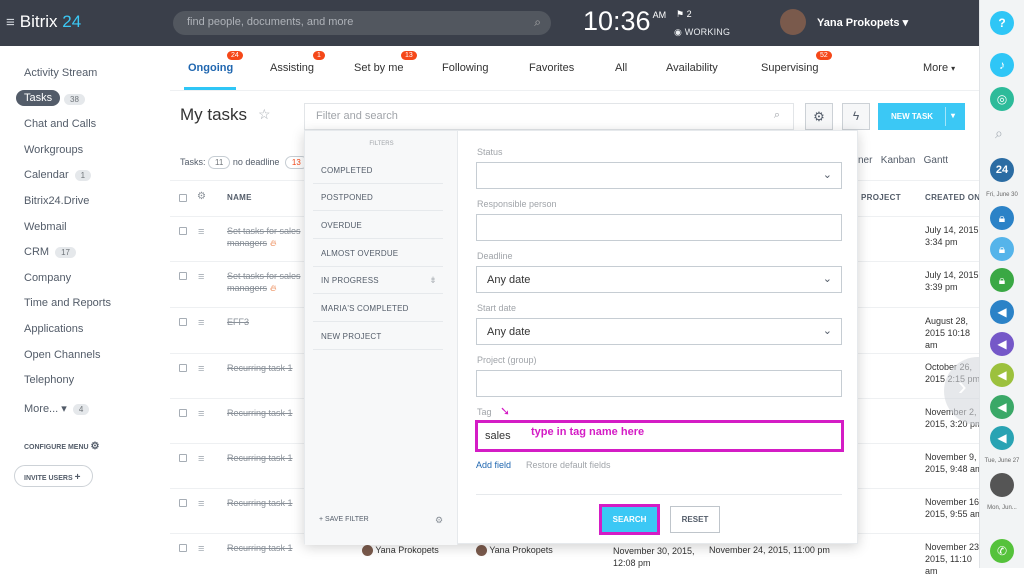 The height and width of the screenshot is (578, 1024). Describe the element at coordinates (549, 116) in the screenshot. I see `filter-search-input: Filter and search ⌕` at that location.